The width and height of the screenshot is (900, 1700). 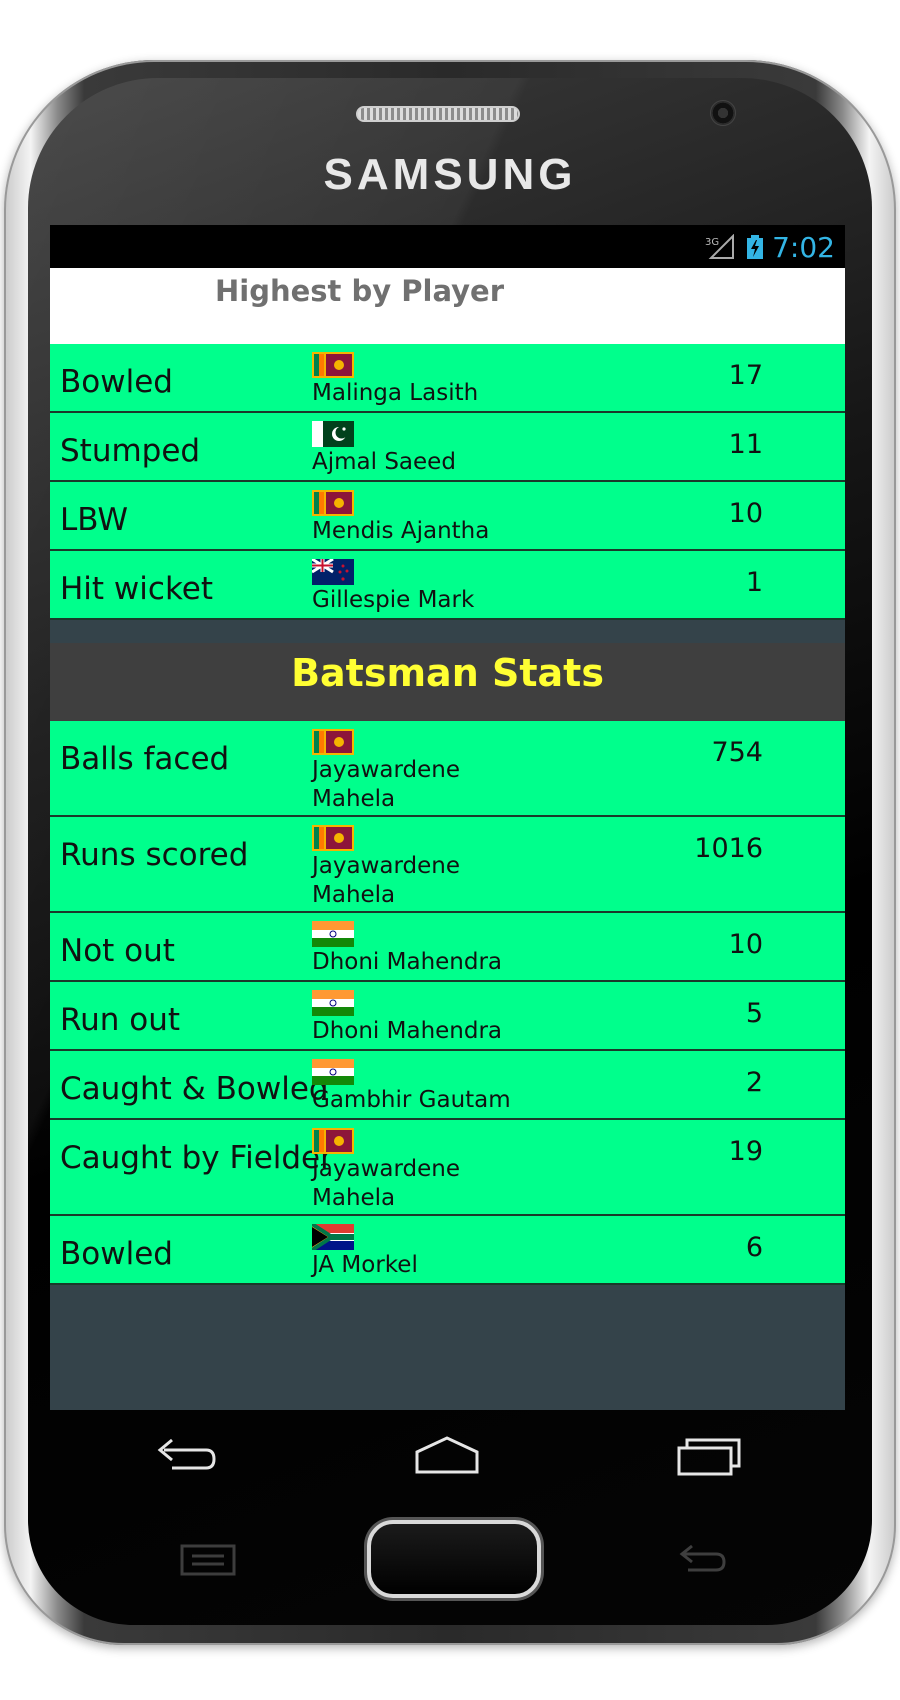 I want to click on page-title: Highest by Player, so click(x=360, y=291).